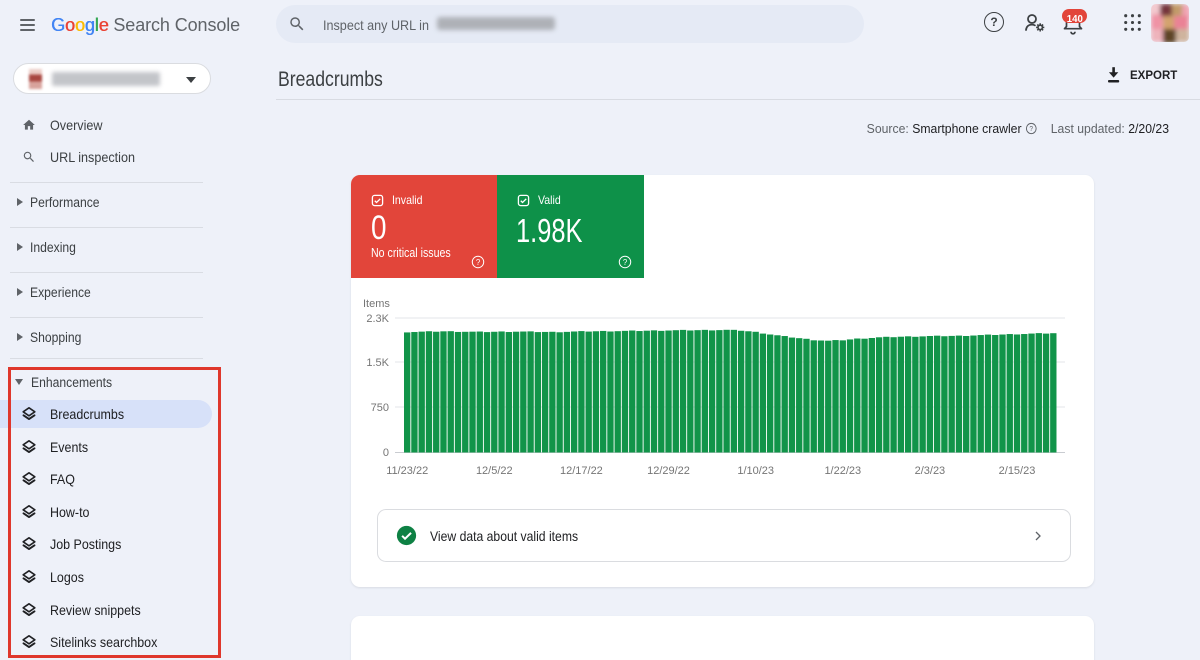 The image size is (1200, 660). Describe the element at coordinates (842, 471) in the screenshot. I see `svg-text: 1/22/23` at that location.